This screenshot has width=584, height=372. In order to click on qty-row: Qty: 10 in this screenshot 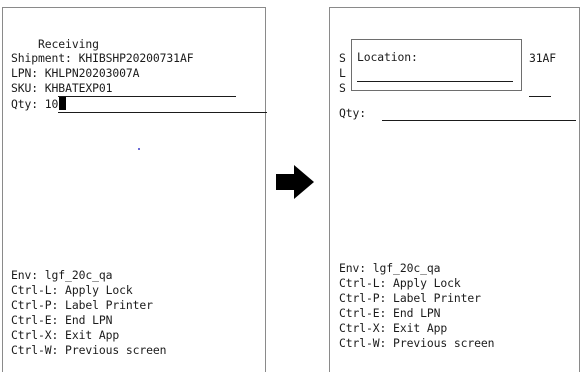, I will do `click(39, 104)`.